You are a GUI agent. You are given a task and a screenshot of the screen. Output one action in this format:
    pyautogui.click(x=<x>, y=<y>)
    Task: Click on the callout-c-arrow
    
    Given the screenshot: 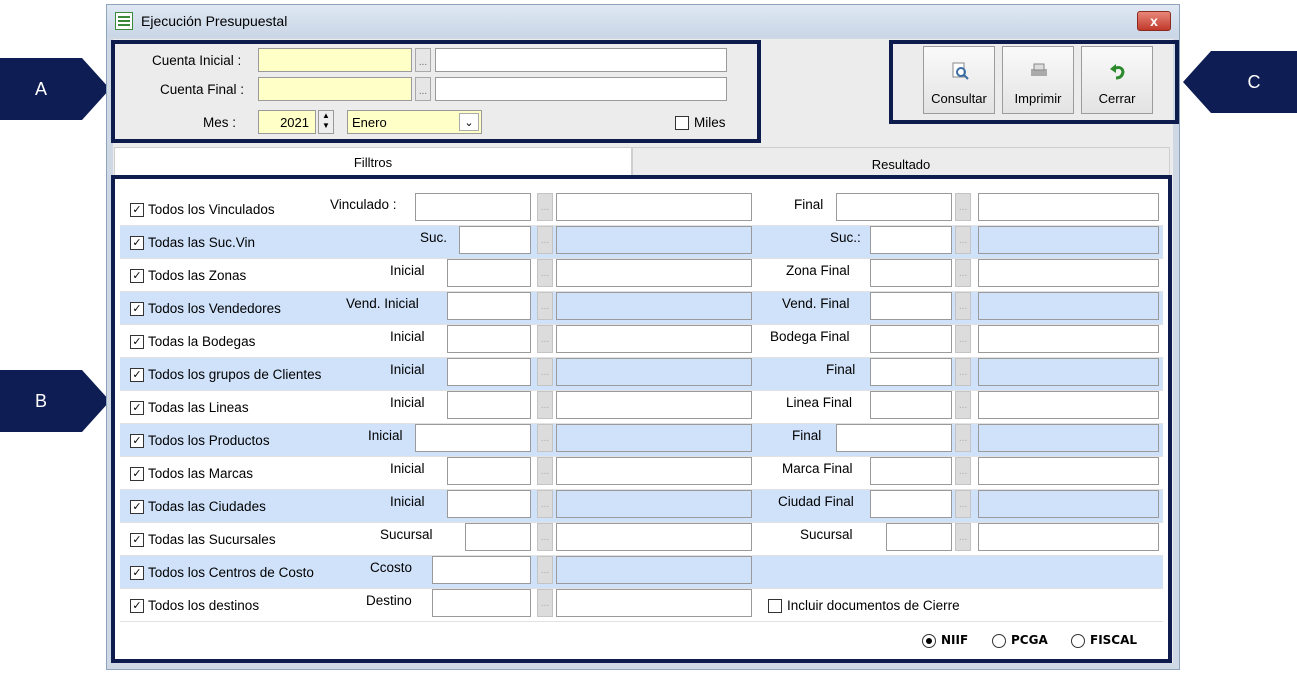 What is the action you would take?
    pyautogui.click(x=1197, y=82)
    